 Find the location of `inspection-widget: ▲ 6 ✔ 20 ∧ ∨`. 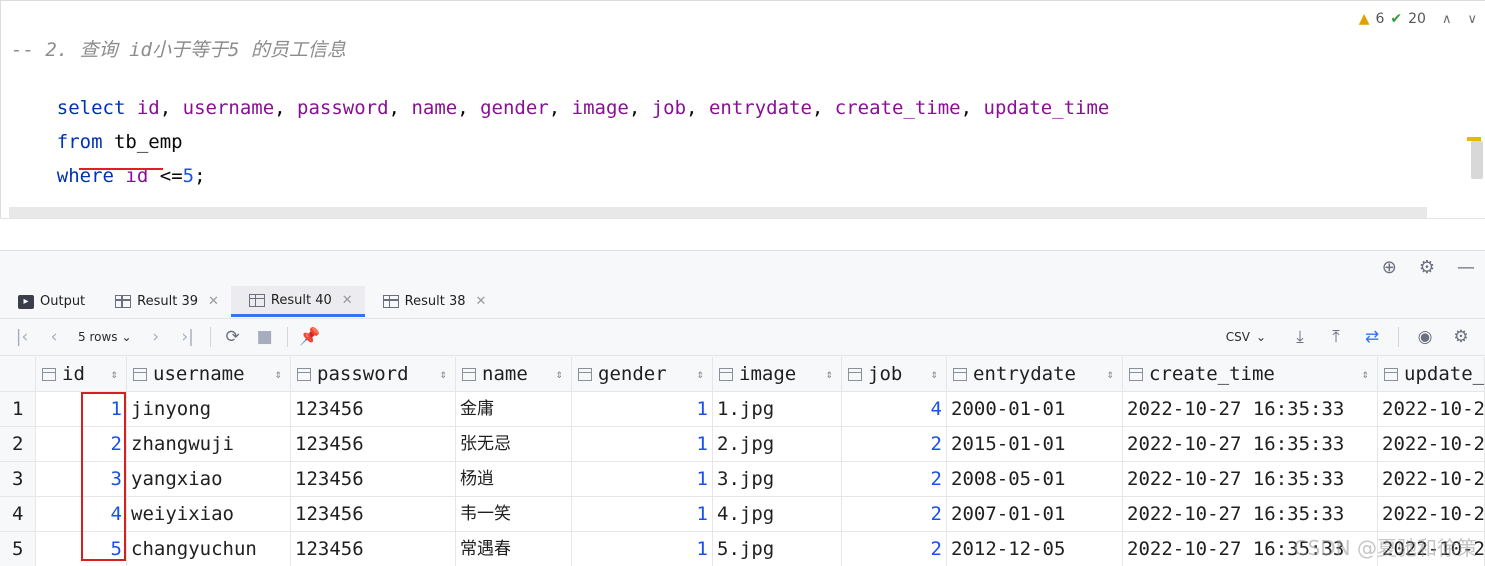

inspection-widget: ▲ 6 ✔ 20 ∧ ∨ is located at coordinates (1418, 19).